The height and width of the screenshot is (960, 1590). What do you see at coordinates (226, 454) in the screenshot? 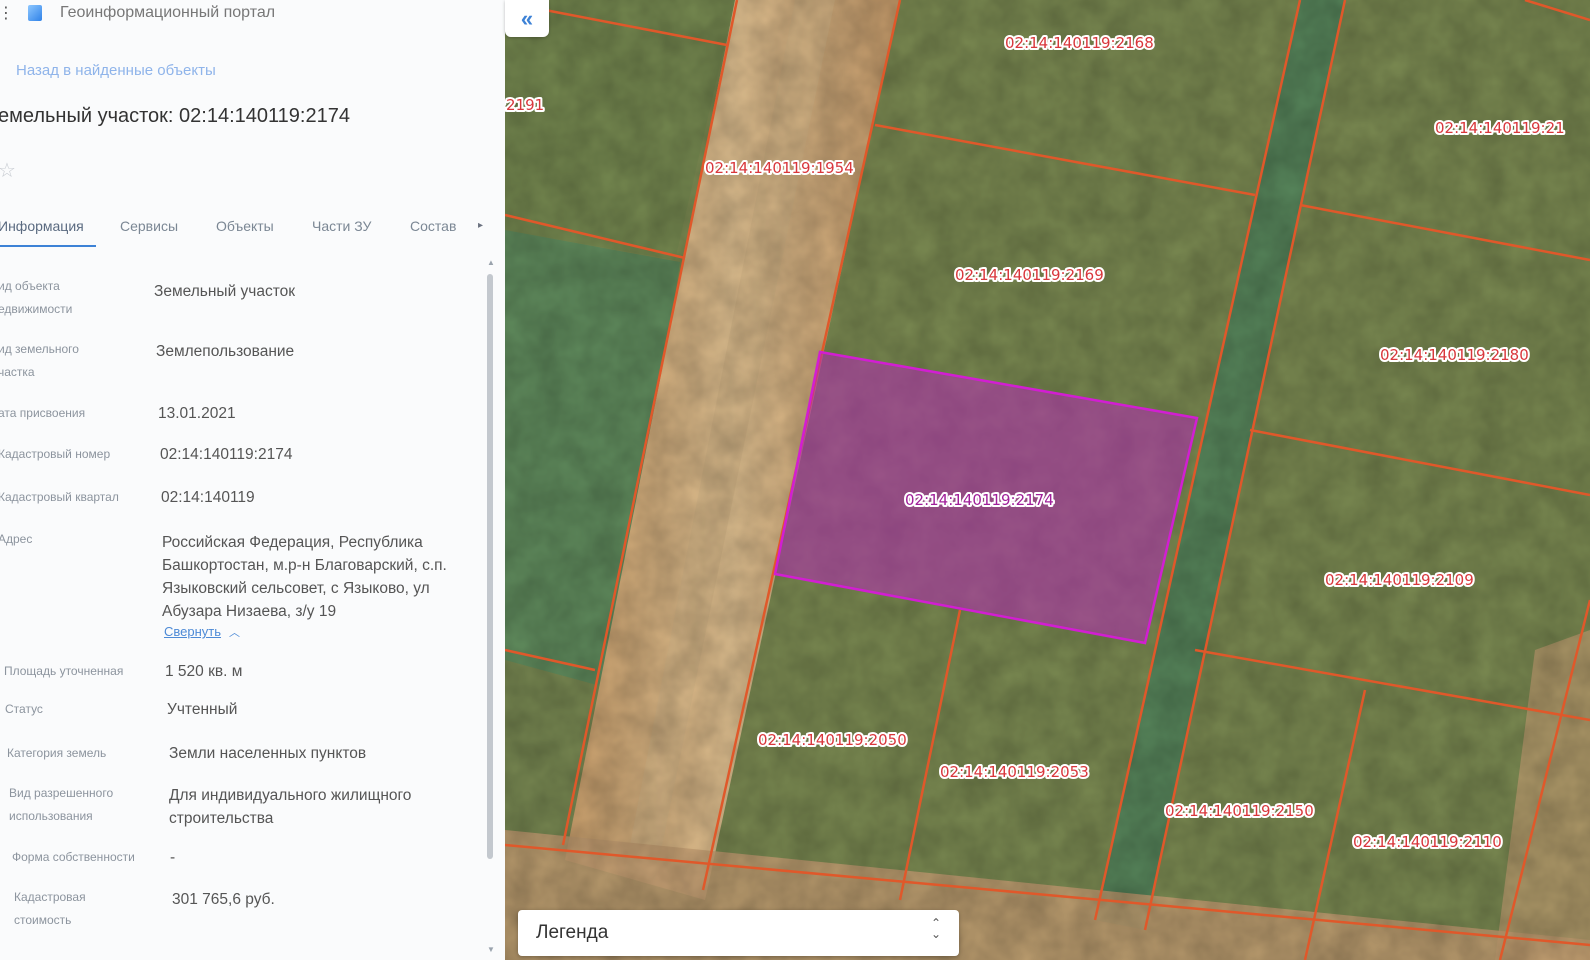
I see `row-value: 02:14:140119:2174` at bounding box center [226, 454].